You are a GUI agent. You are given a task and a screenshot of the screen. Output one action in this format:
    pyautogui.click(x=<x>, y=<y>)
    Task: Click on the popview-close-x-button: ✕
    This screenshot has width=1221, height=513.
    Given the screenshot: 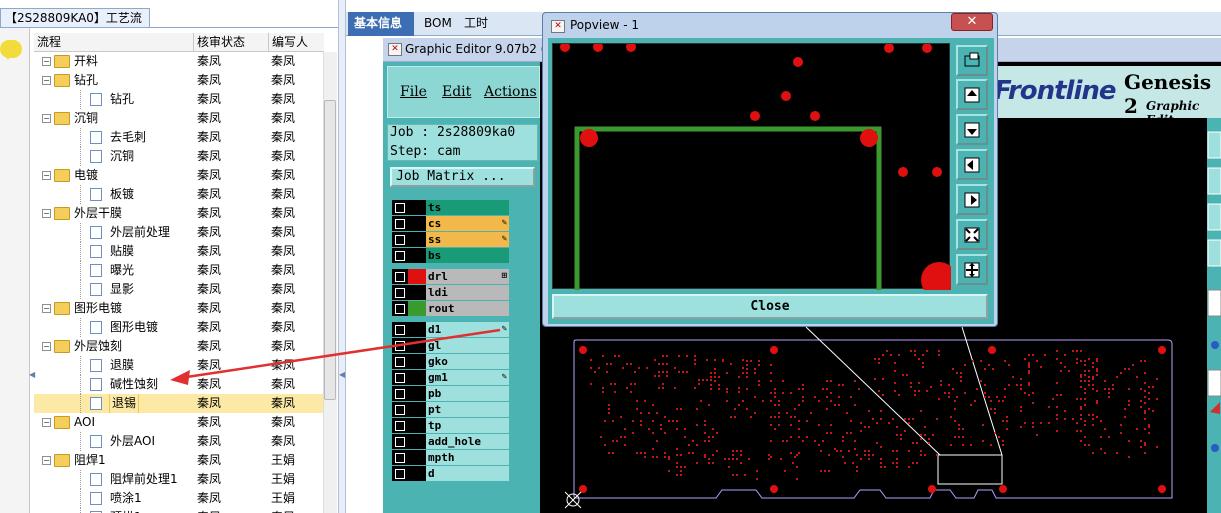 What is the action you would take?
    pyautogui.click(x=972, y=22)
    